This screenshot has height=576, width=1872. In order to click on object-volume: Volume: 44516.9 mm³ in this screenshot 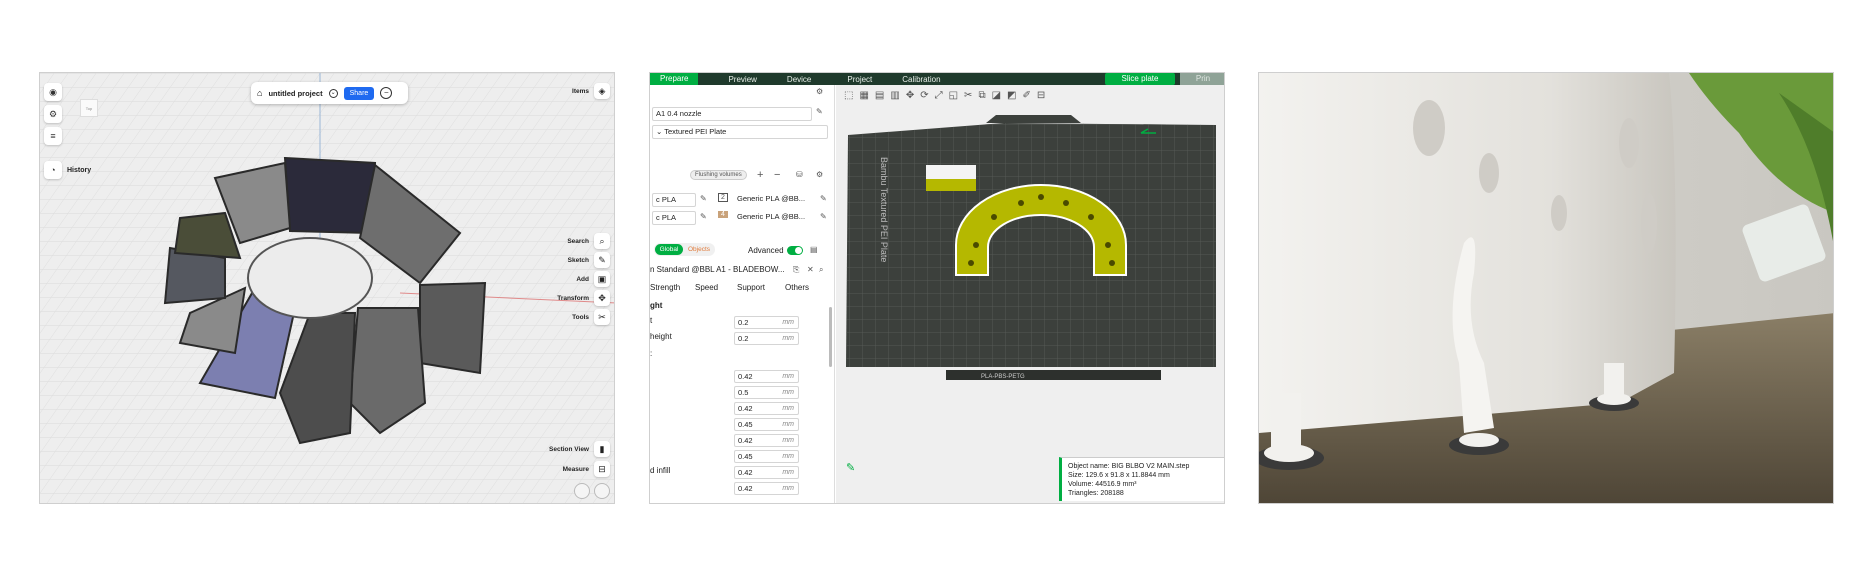, I will do `click(1102, 484)`.